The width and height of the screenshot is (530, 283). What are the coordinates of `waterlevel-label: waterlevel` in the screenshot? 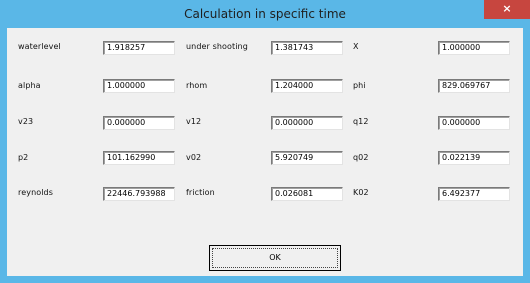 It's located at (39, 46).